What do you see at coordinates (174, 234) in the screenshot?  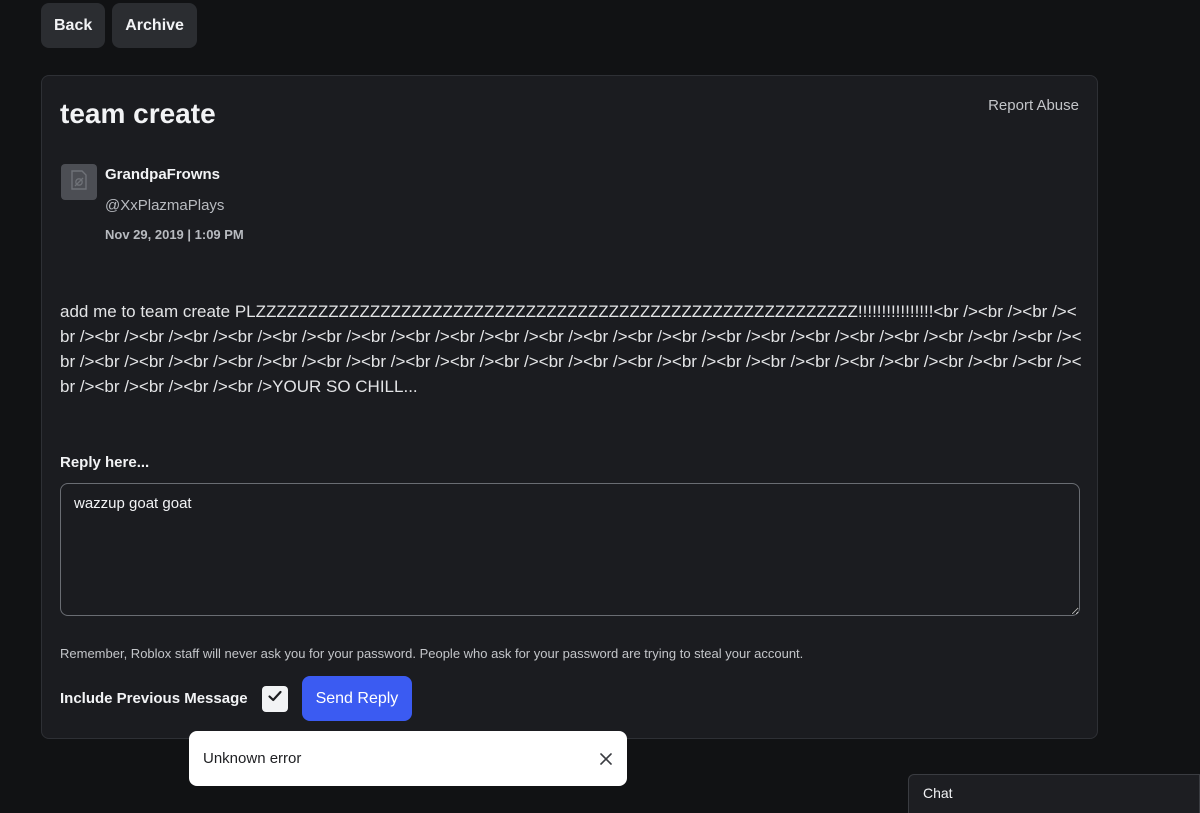 I see `message-timestamp: Nov 29, 2019 | 1:09 PM` at bounding box center [174, 234].